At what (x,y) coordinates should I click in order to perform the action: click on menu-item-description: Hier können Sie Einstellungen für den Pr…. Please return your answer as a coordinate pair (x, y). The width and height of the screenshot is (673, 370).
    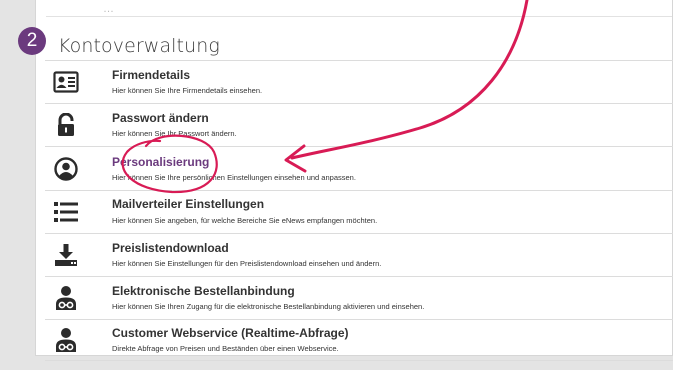
    Looking at the image, I should click on (247, 263).